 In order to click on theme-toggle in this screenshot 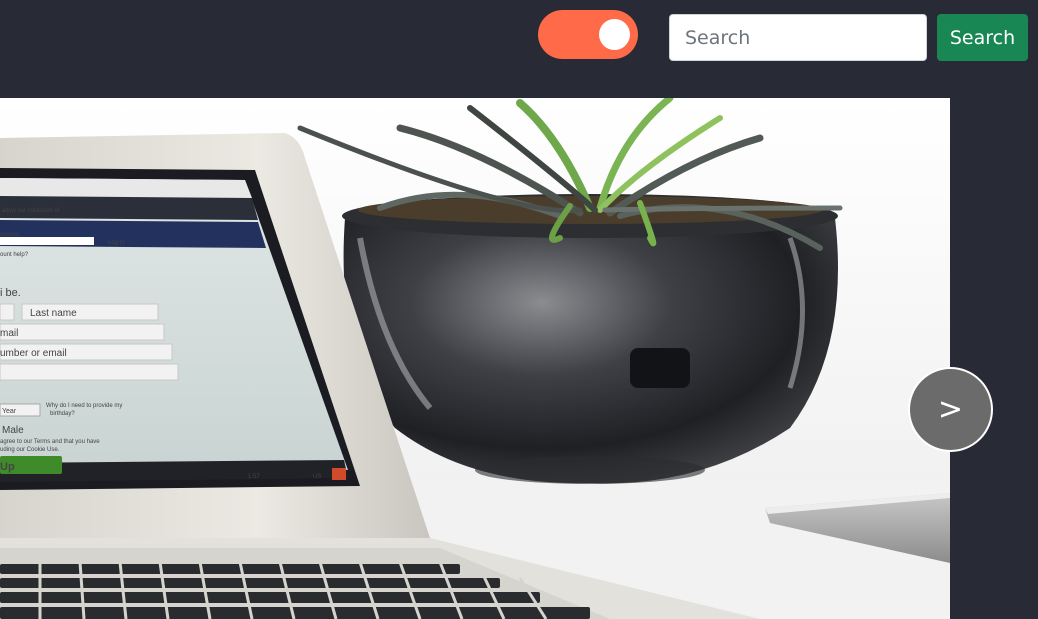, I will do `click(588, 34)`.